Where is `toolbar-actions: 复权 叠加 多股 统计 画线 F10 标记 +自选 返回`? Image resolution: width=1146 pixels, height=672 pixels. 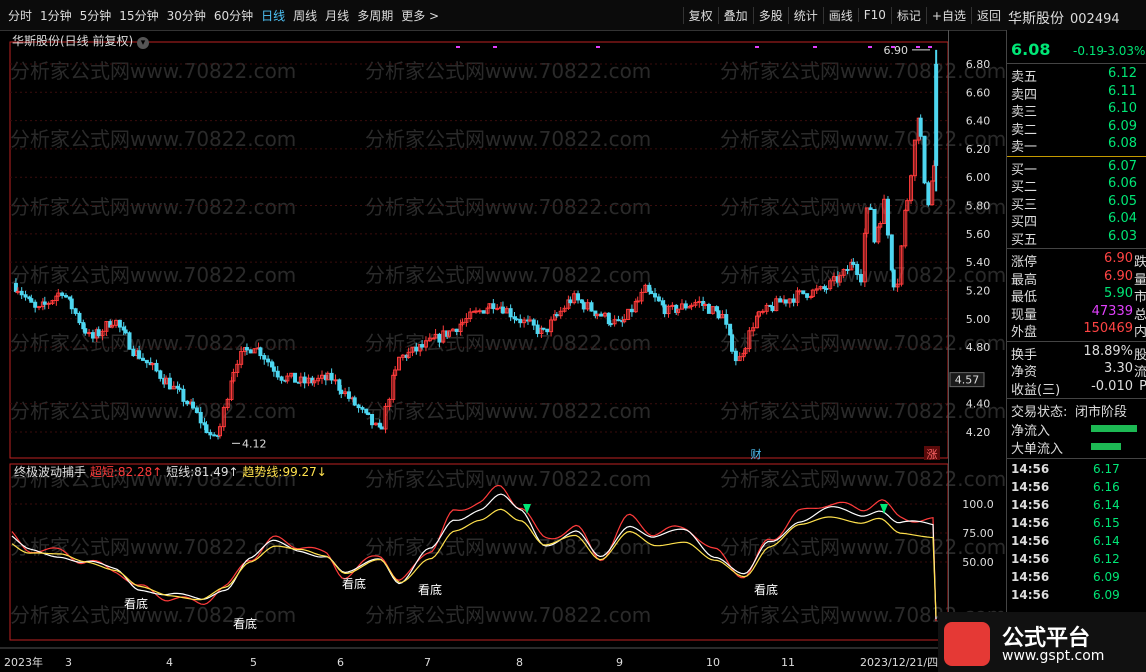 toolbar-actions: 复权 叠加 多股 统计 画线 F10 标记 +自选 返回 is located at coordinates (844, 15).